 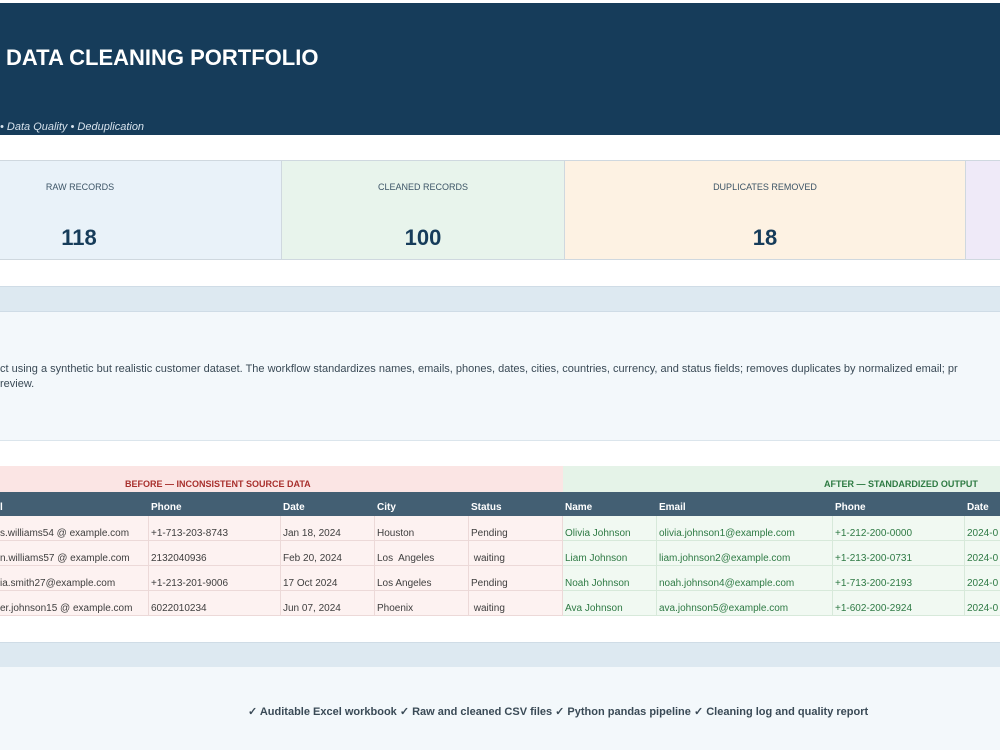 What do you see at coordinates (422, 528) in the screenshot?
I see `before-city-cell: Houston` at bounding box center [422, 528].